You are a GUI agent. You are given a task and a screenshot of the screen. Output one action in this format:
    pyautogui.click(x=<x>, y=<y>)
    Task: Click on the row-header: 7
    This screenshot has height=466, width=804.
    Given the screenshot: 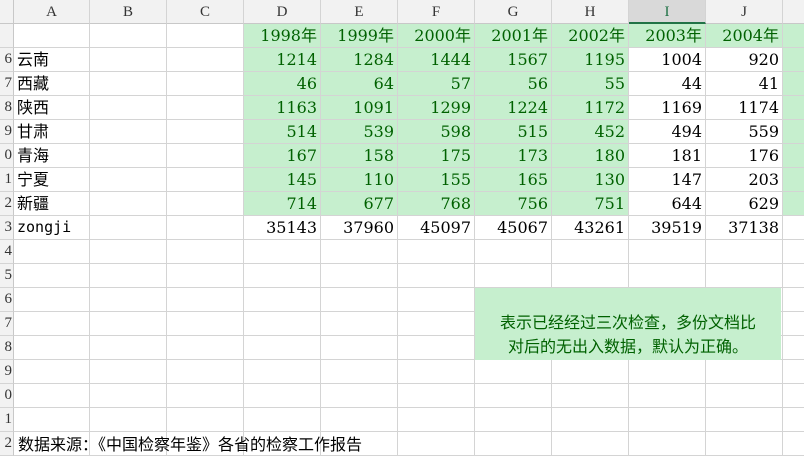 What is the action you would take?
    pyautogui.click(x=7, y=324)
    